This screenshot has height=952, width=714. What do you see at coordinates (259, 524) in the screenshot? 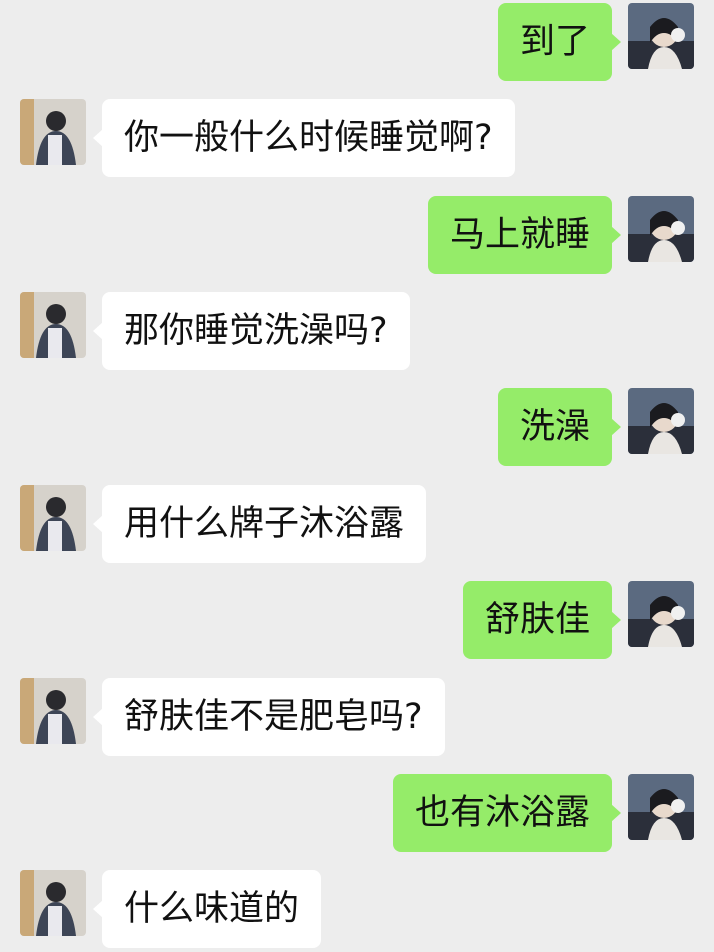
I see `received-message-bubble: 用什么牌子沐浴露` at bounding box center [259, 524].